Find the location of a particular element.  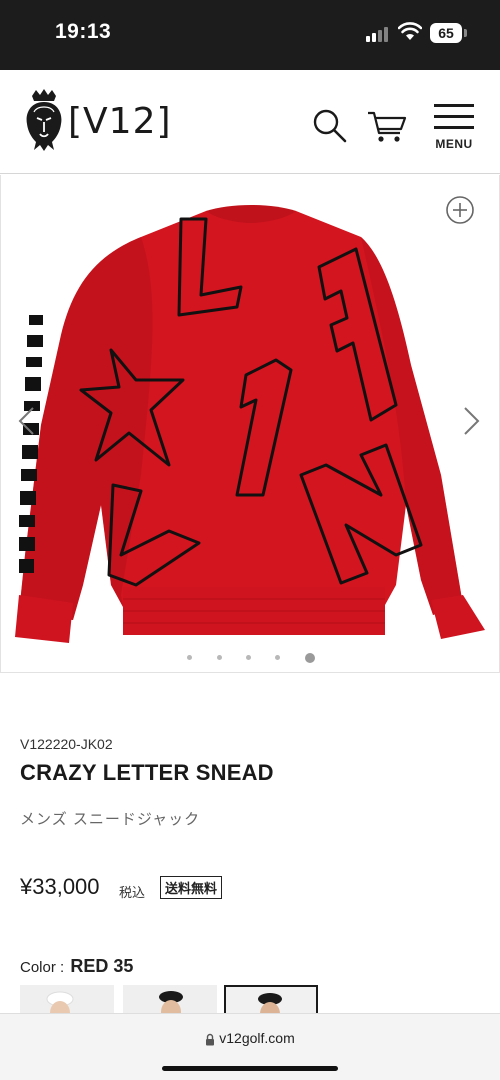

browser-address-bar: v12golf.com is located at coordinates (250, 1046).